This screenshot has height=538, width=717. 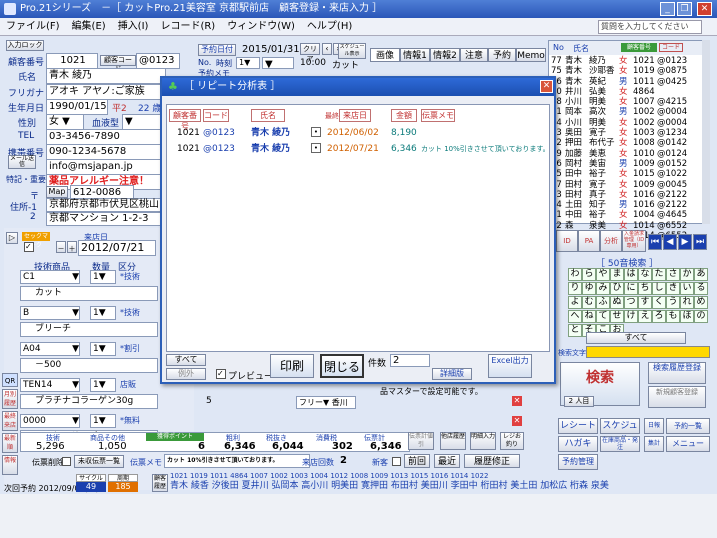 I want to click on kana-button: か, so click(x=687, y=274).